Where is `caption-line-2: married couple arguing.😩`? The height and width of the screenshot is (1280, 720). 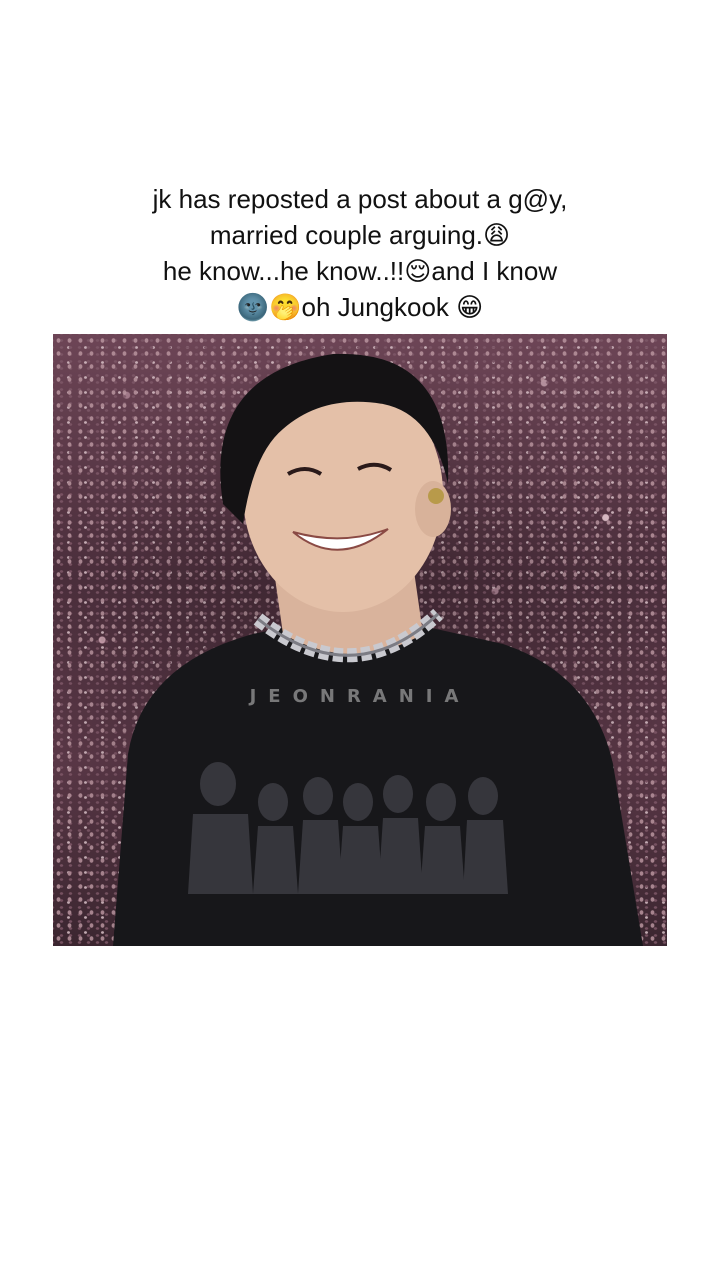 caption-line-2: married couple arguing.😩 is located at coordinates (360, 235).